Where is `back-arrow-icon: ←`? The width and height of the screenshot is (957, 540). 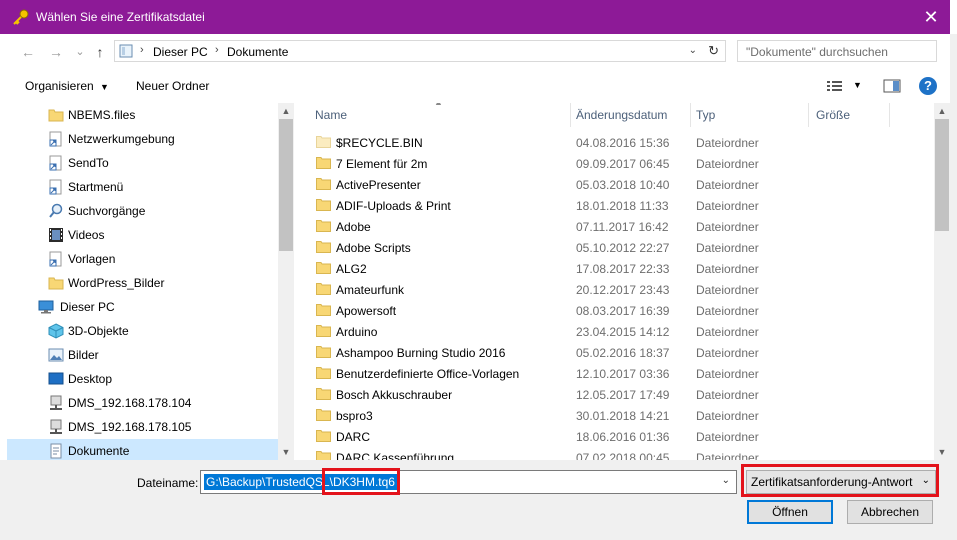 back-arrow-icon: ← is located at coordinates (28, 52).